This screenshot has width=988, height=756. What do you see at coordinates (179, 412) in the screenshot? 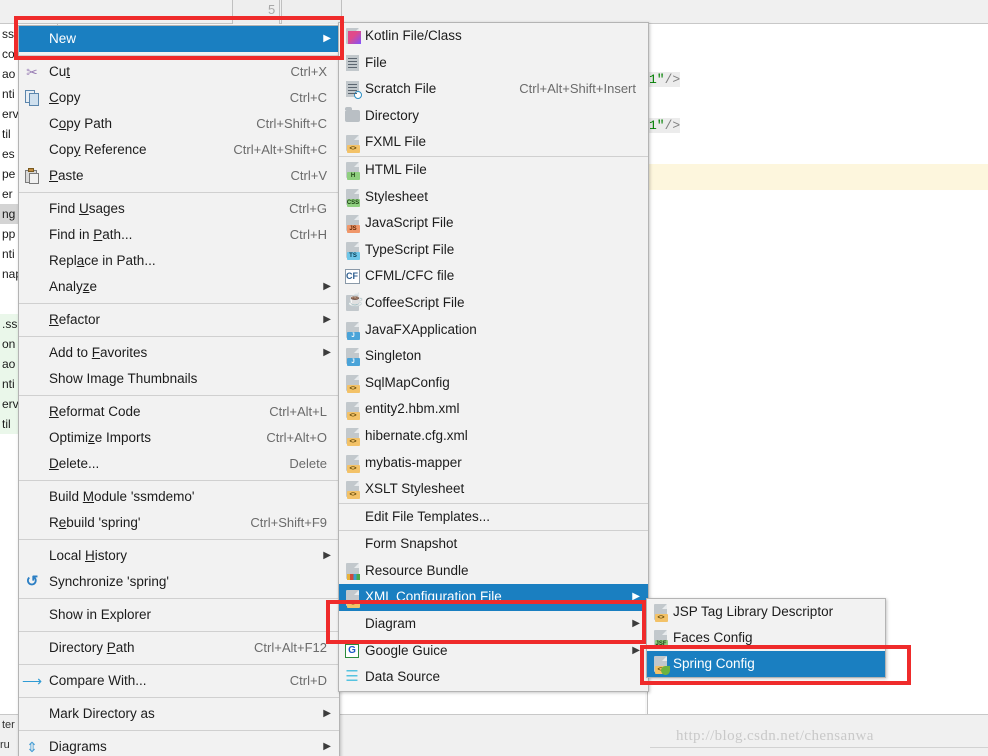
I see `menu-item-reformat-code: Reformat Code Ctrl+Alt+L` at bounding box center [179, 412].